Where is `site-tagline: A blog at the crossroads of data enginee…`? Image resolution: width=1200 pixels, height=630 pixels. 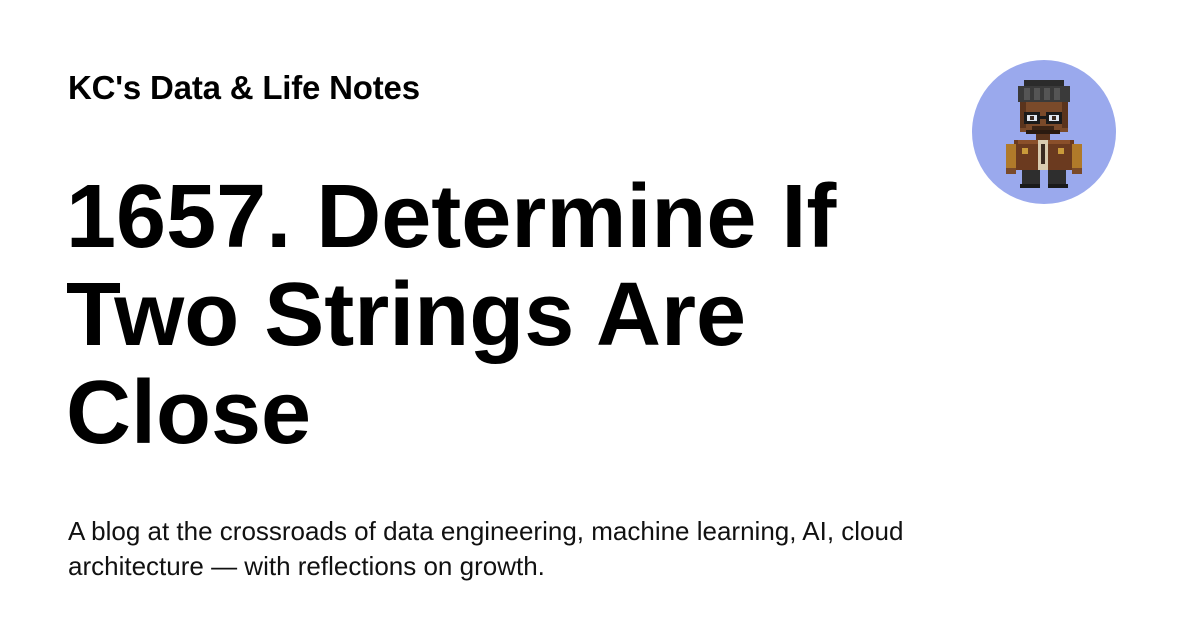 site-tagline: A blog at the crossroads of data enginee… is located at coordinates (486, 548).